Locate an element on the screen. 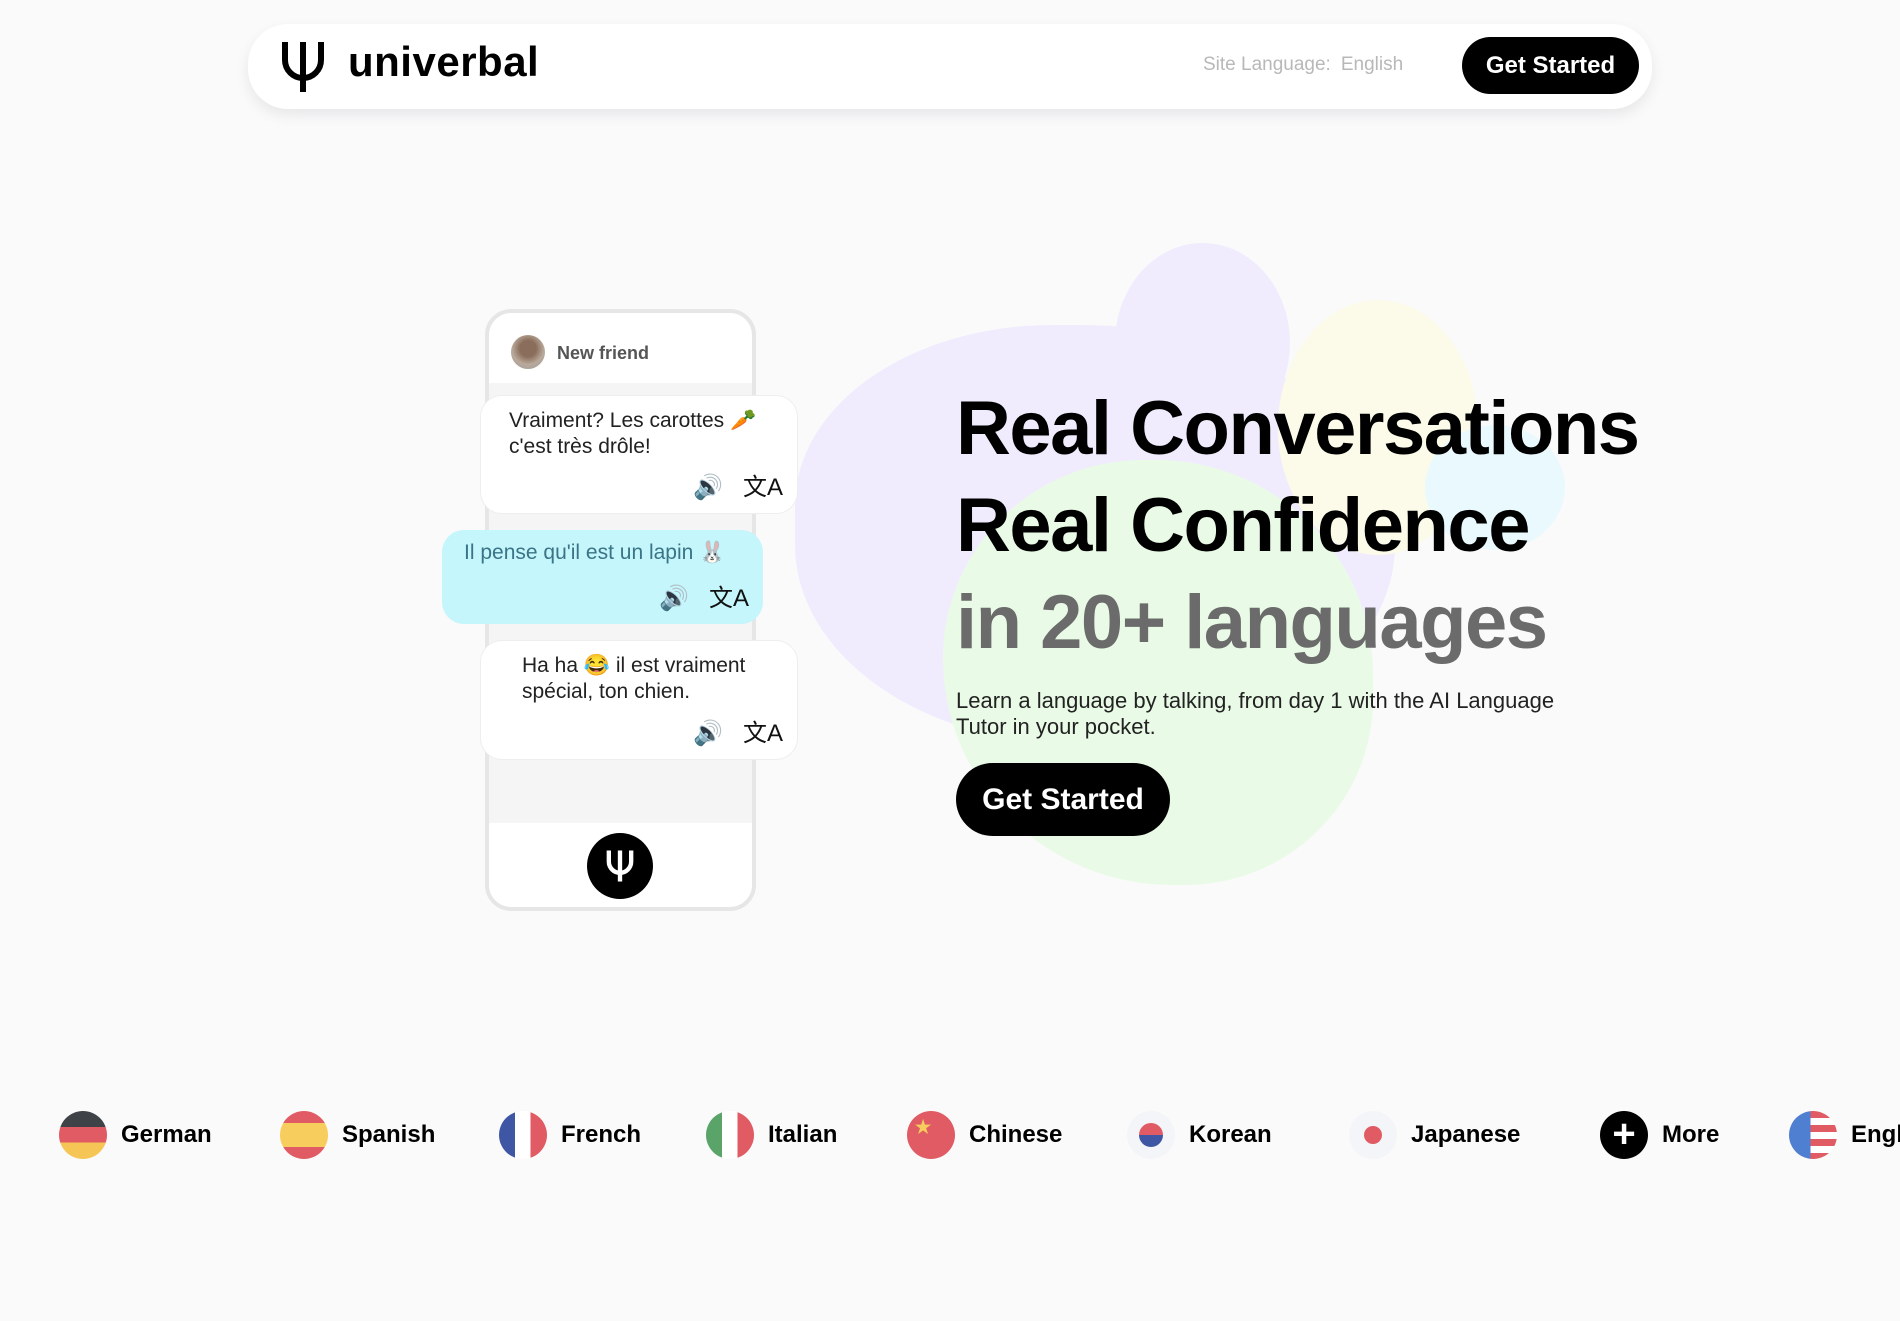  language-item-japanese: Japanese is located at coordinates (1434, 1135).